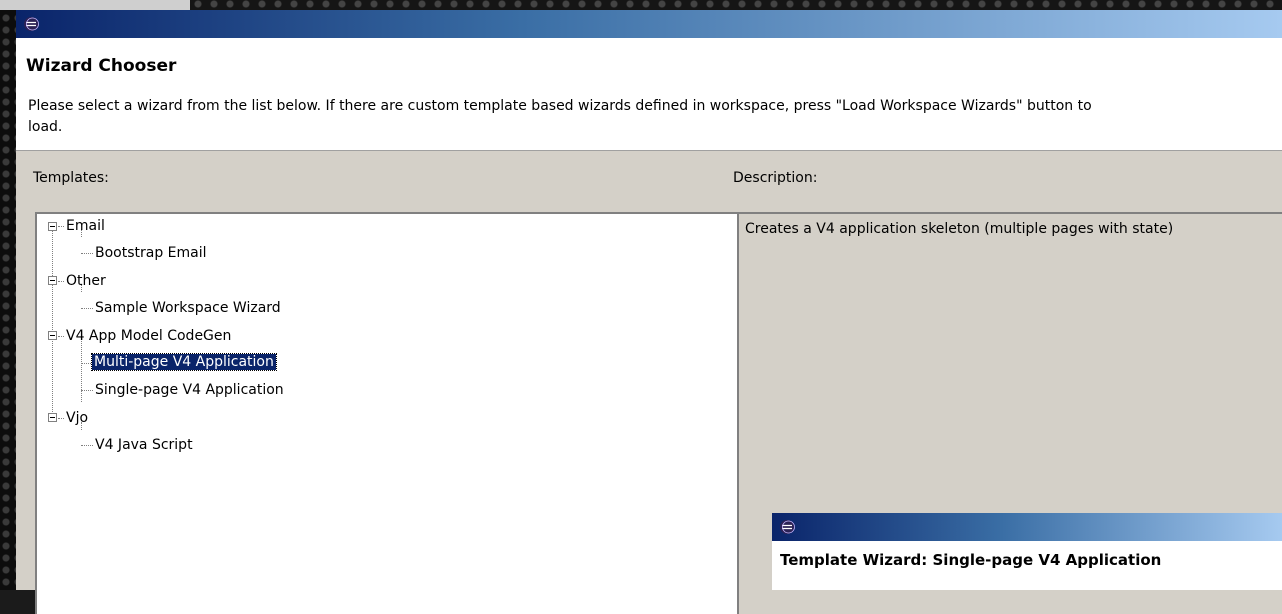  Describe the element at coordinates (95, 5) in the screenshot. I see `underlying-window-fragment` at that location.